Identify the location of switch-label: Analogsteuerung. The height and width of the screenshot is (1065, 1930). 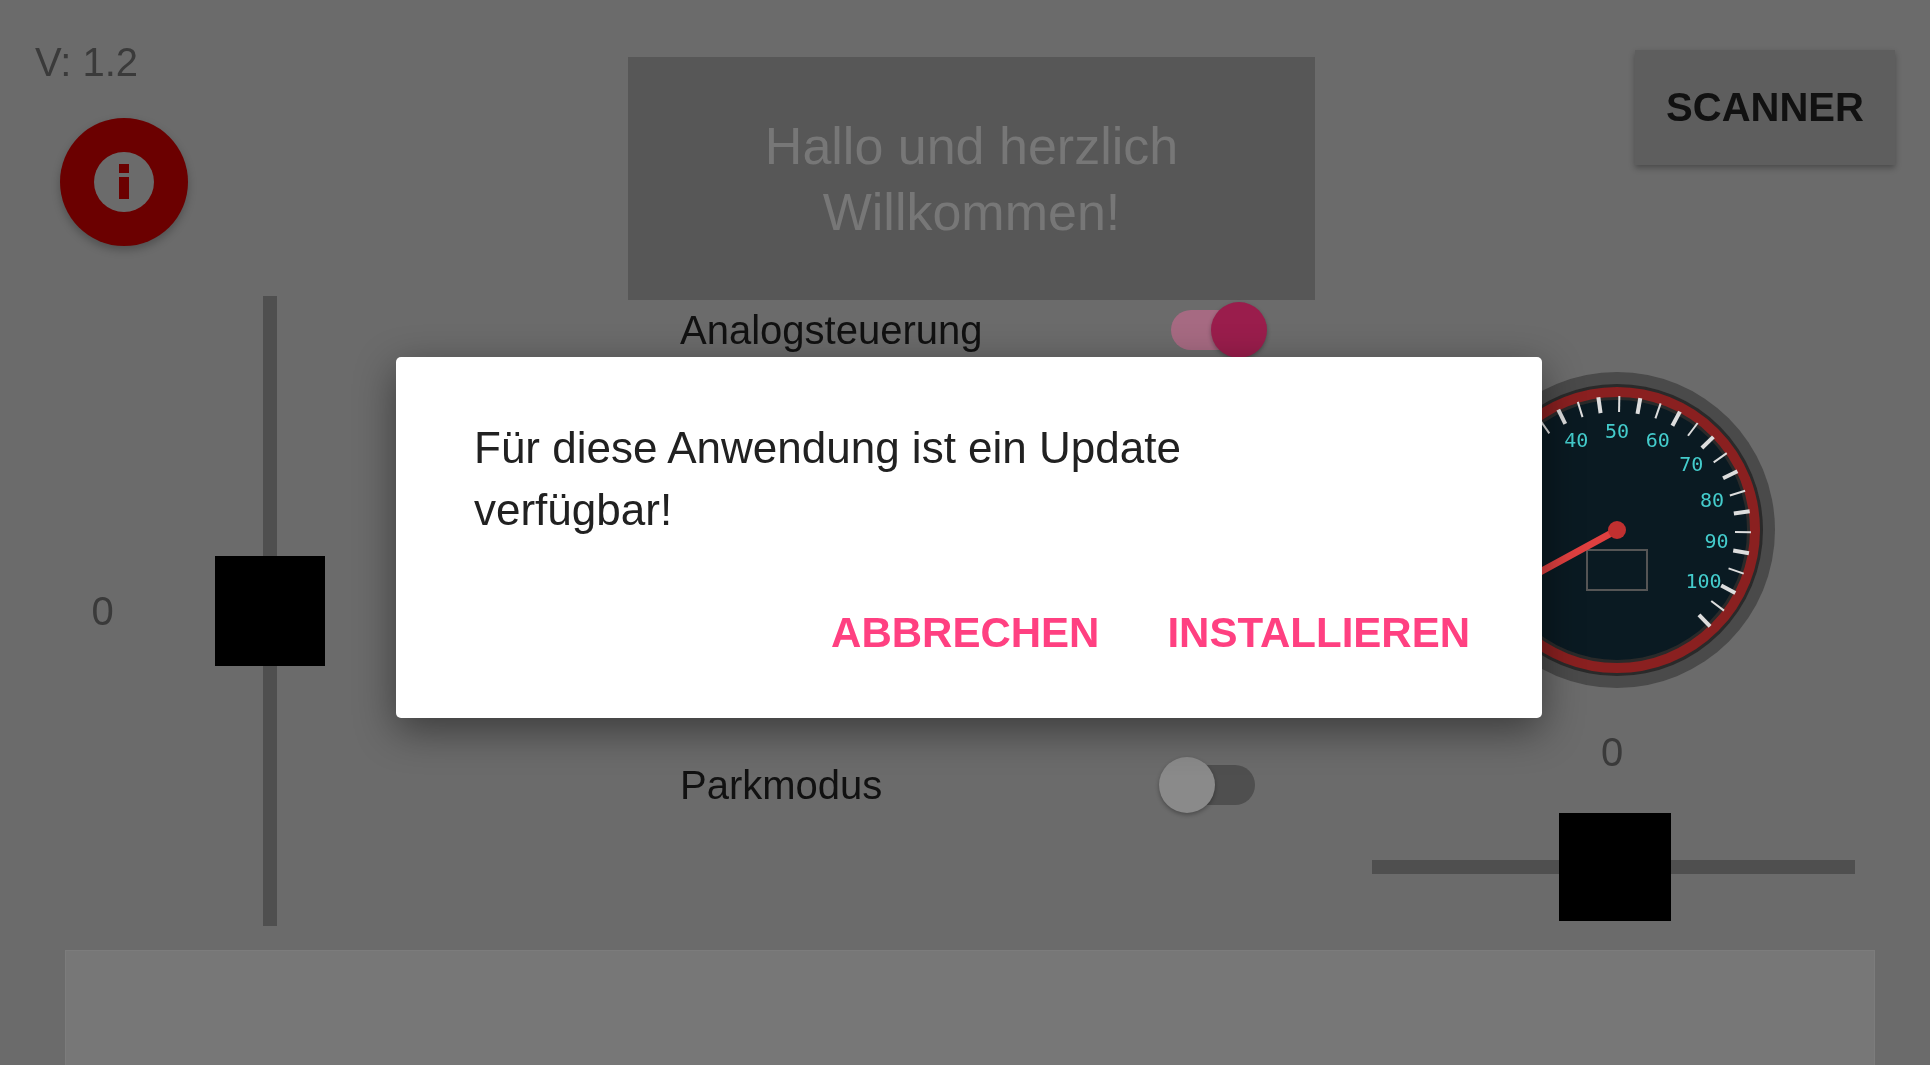
(831, 330).